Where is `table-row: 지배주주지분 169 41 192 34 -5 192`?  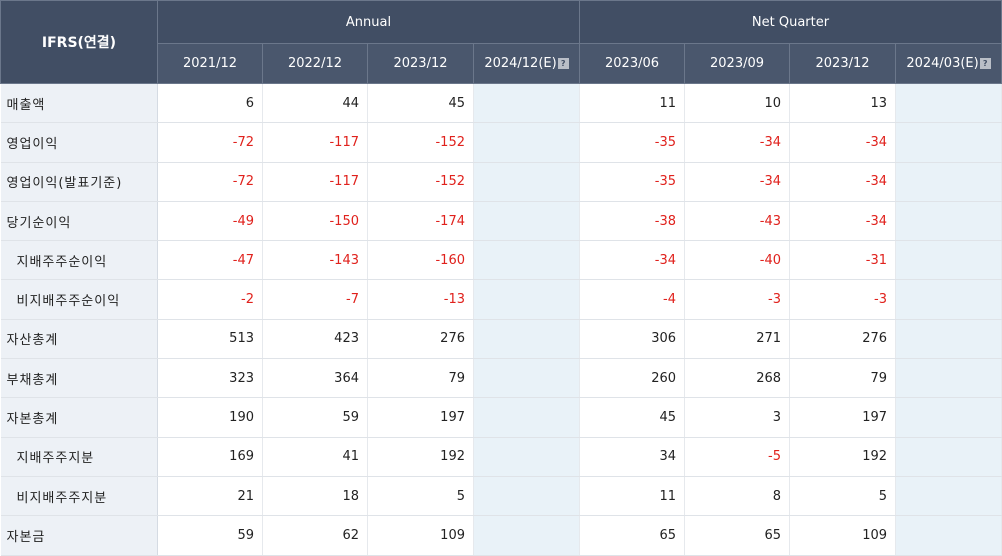 table-row: 지배주주지분 169 41 192 34 -5 192 is located at coordinates (501, 457).